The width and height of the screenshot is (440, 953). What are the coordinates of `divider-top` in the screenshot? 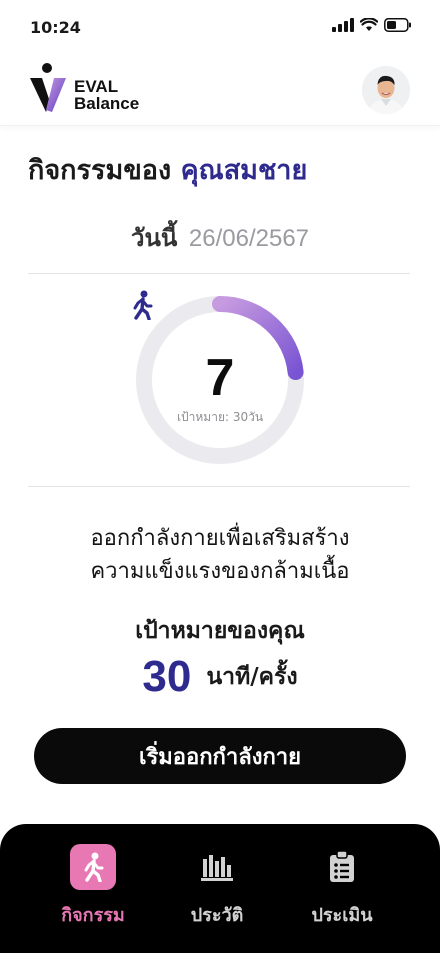 It's located at (219, 273).